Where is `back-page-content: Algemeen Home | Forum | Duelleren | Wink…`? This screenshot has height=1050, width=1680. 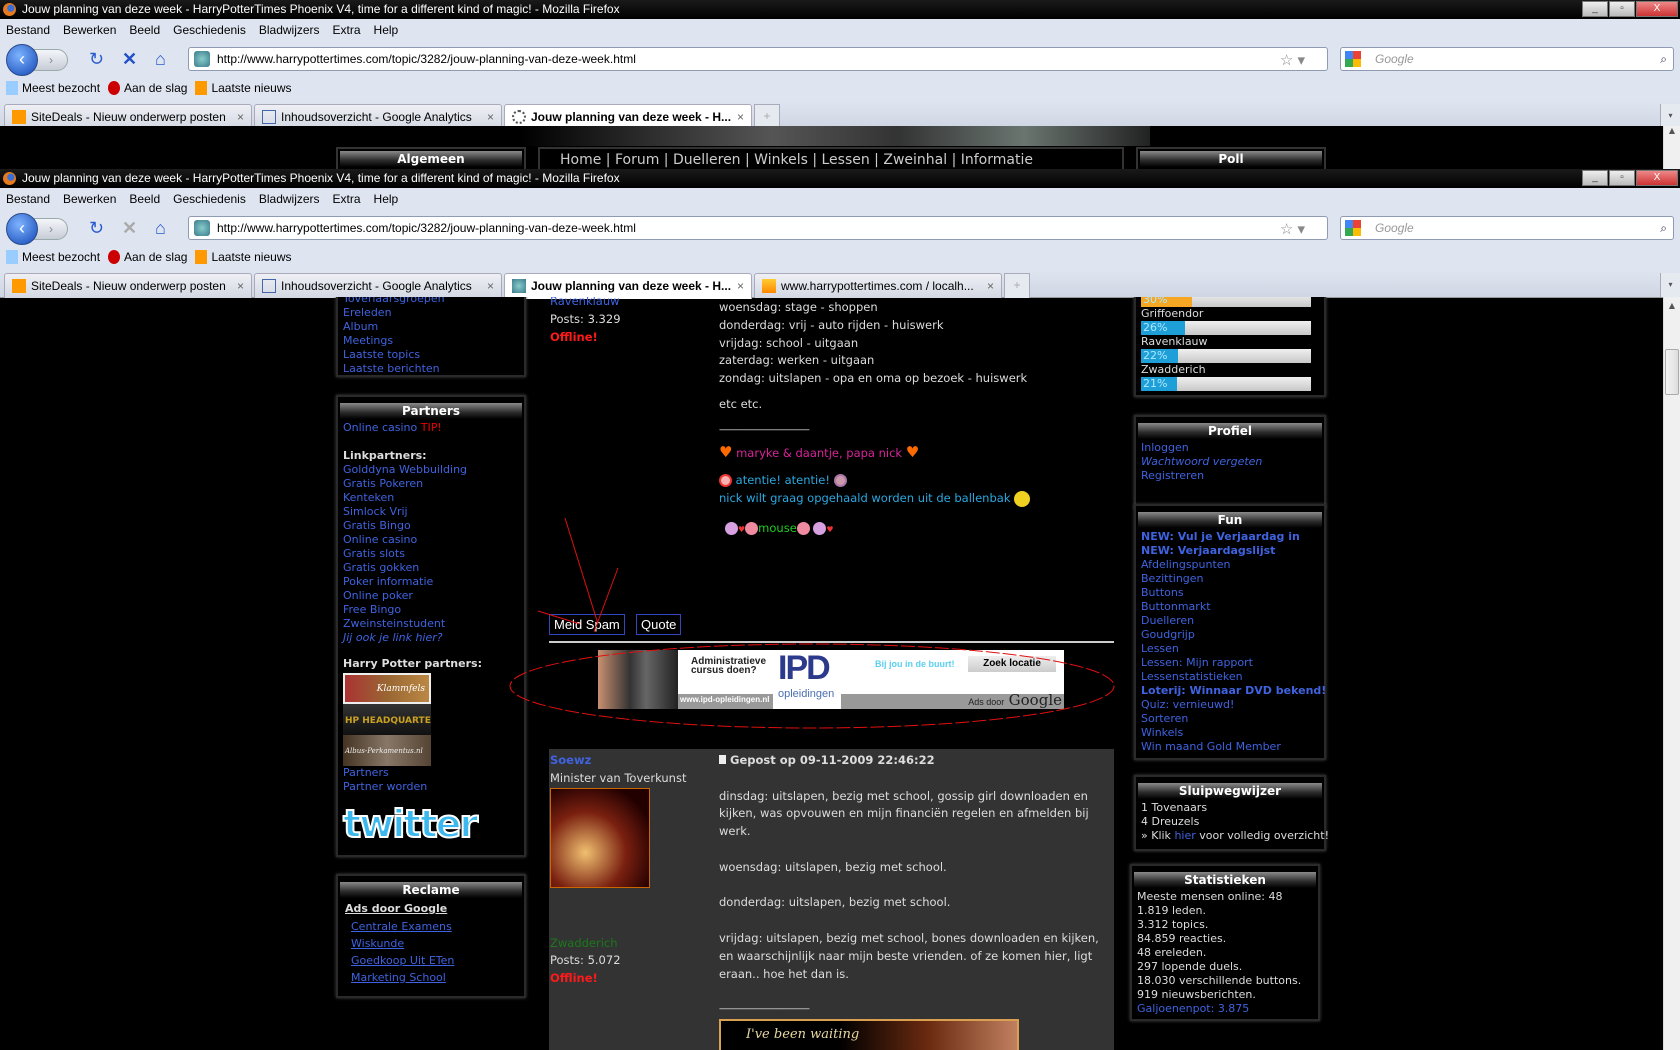
back-page-content: Algemeen Home | Forum | Duelleren | Wink… is located at coordinates (831, 147).